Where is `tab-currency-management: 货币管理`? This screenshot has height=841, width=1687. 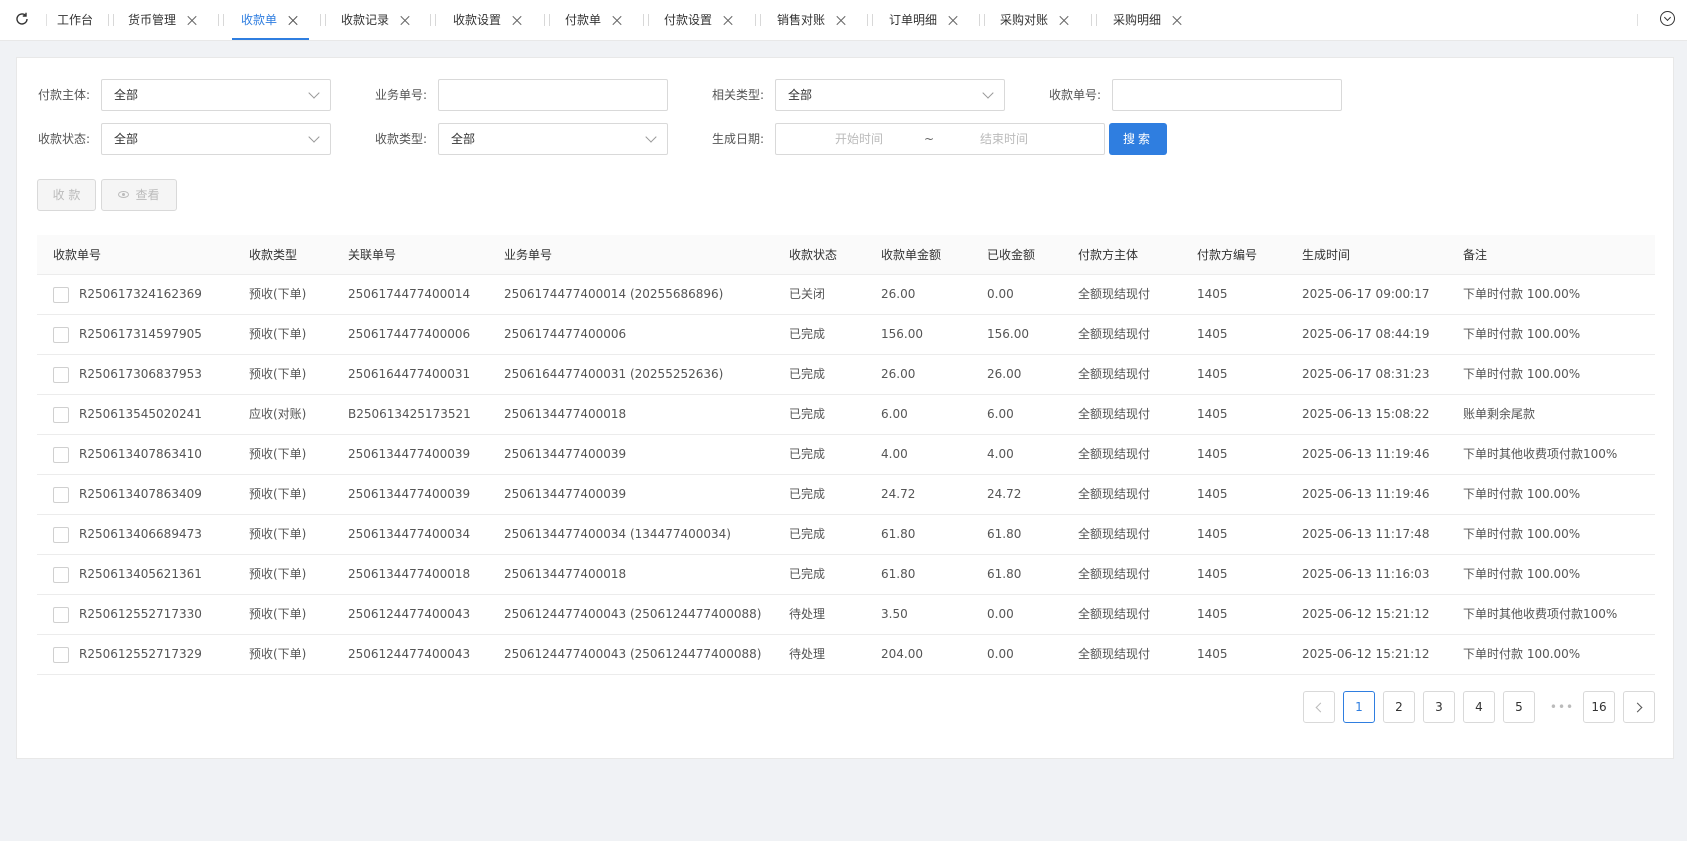 tab-currency-management: 货币管理 is located at coordinates (163, 20).